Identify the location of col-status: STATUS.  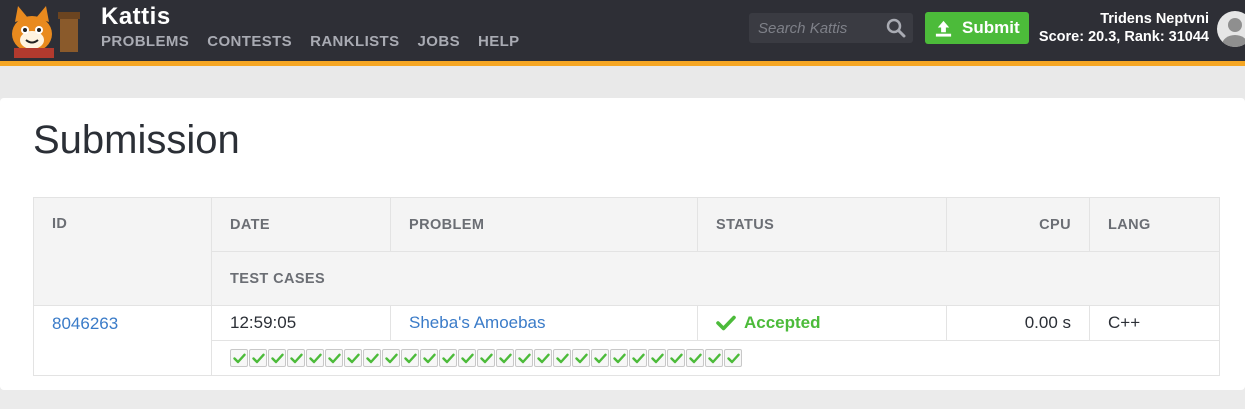
(822, 224).